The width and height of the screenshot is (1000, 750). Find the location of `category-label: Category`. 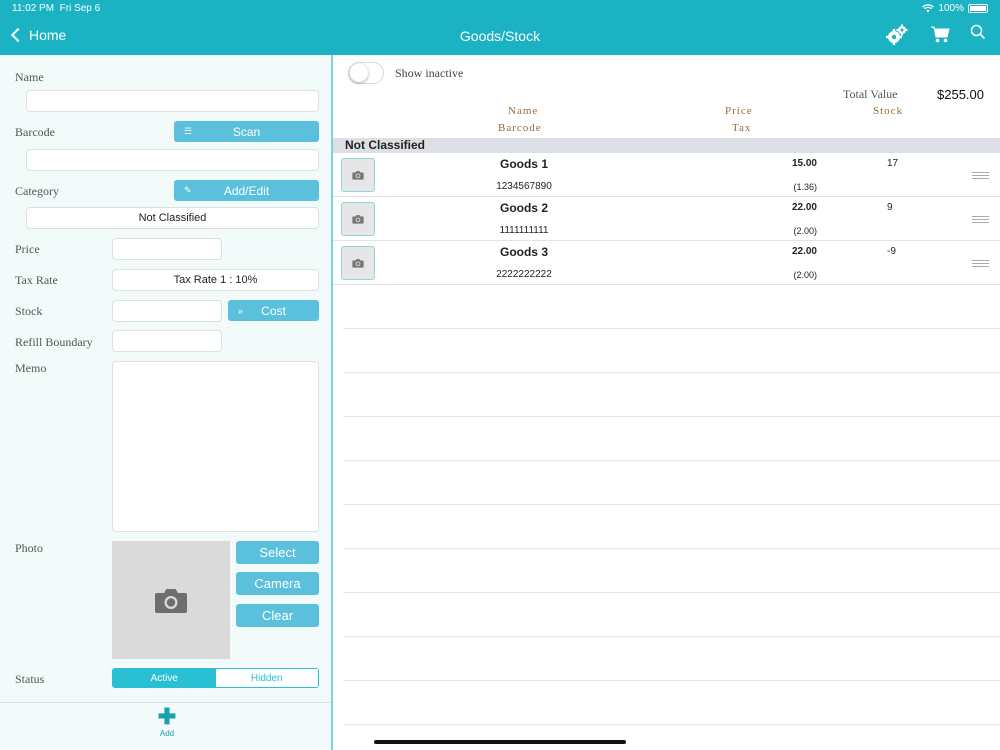

category-label: Category is located at coordinates (37, 191).